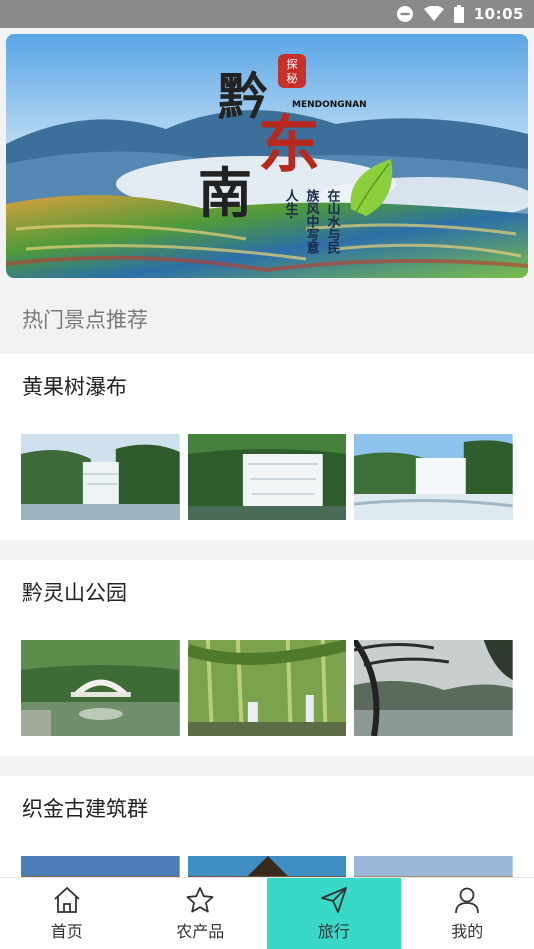  Describe the element at coordinates (200, 900) in the screenshot. I see `star-icon` at that location.